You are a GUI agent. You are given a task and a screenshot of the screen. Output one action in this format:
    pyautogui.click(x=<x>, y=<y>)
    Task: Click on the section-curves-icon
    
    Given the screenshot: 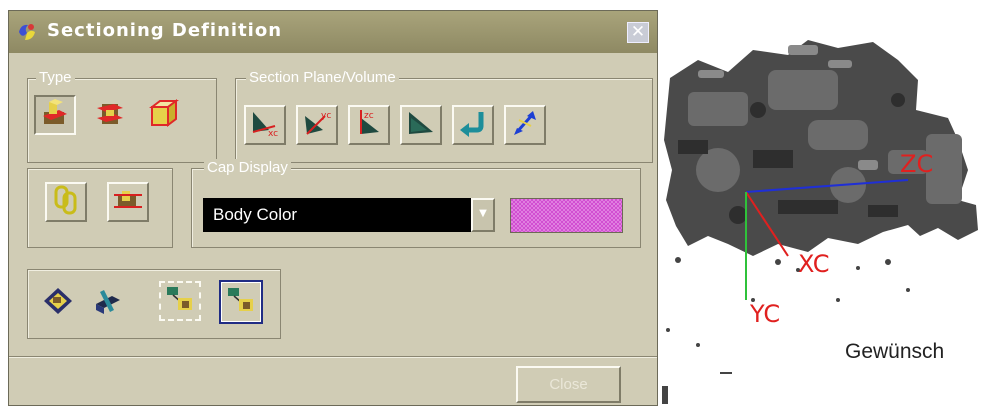 What is the action you would take?
    pyautogui.click(x=180, y=301)
    